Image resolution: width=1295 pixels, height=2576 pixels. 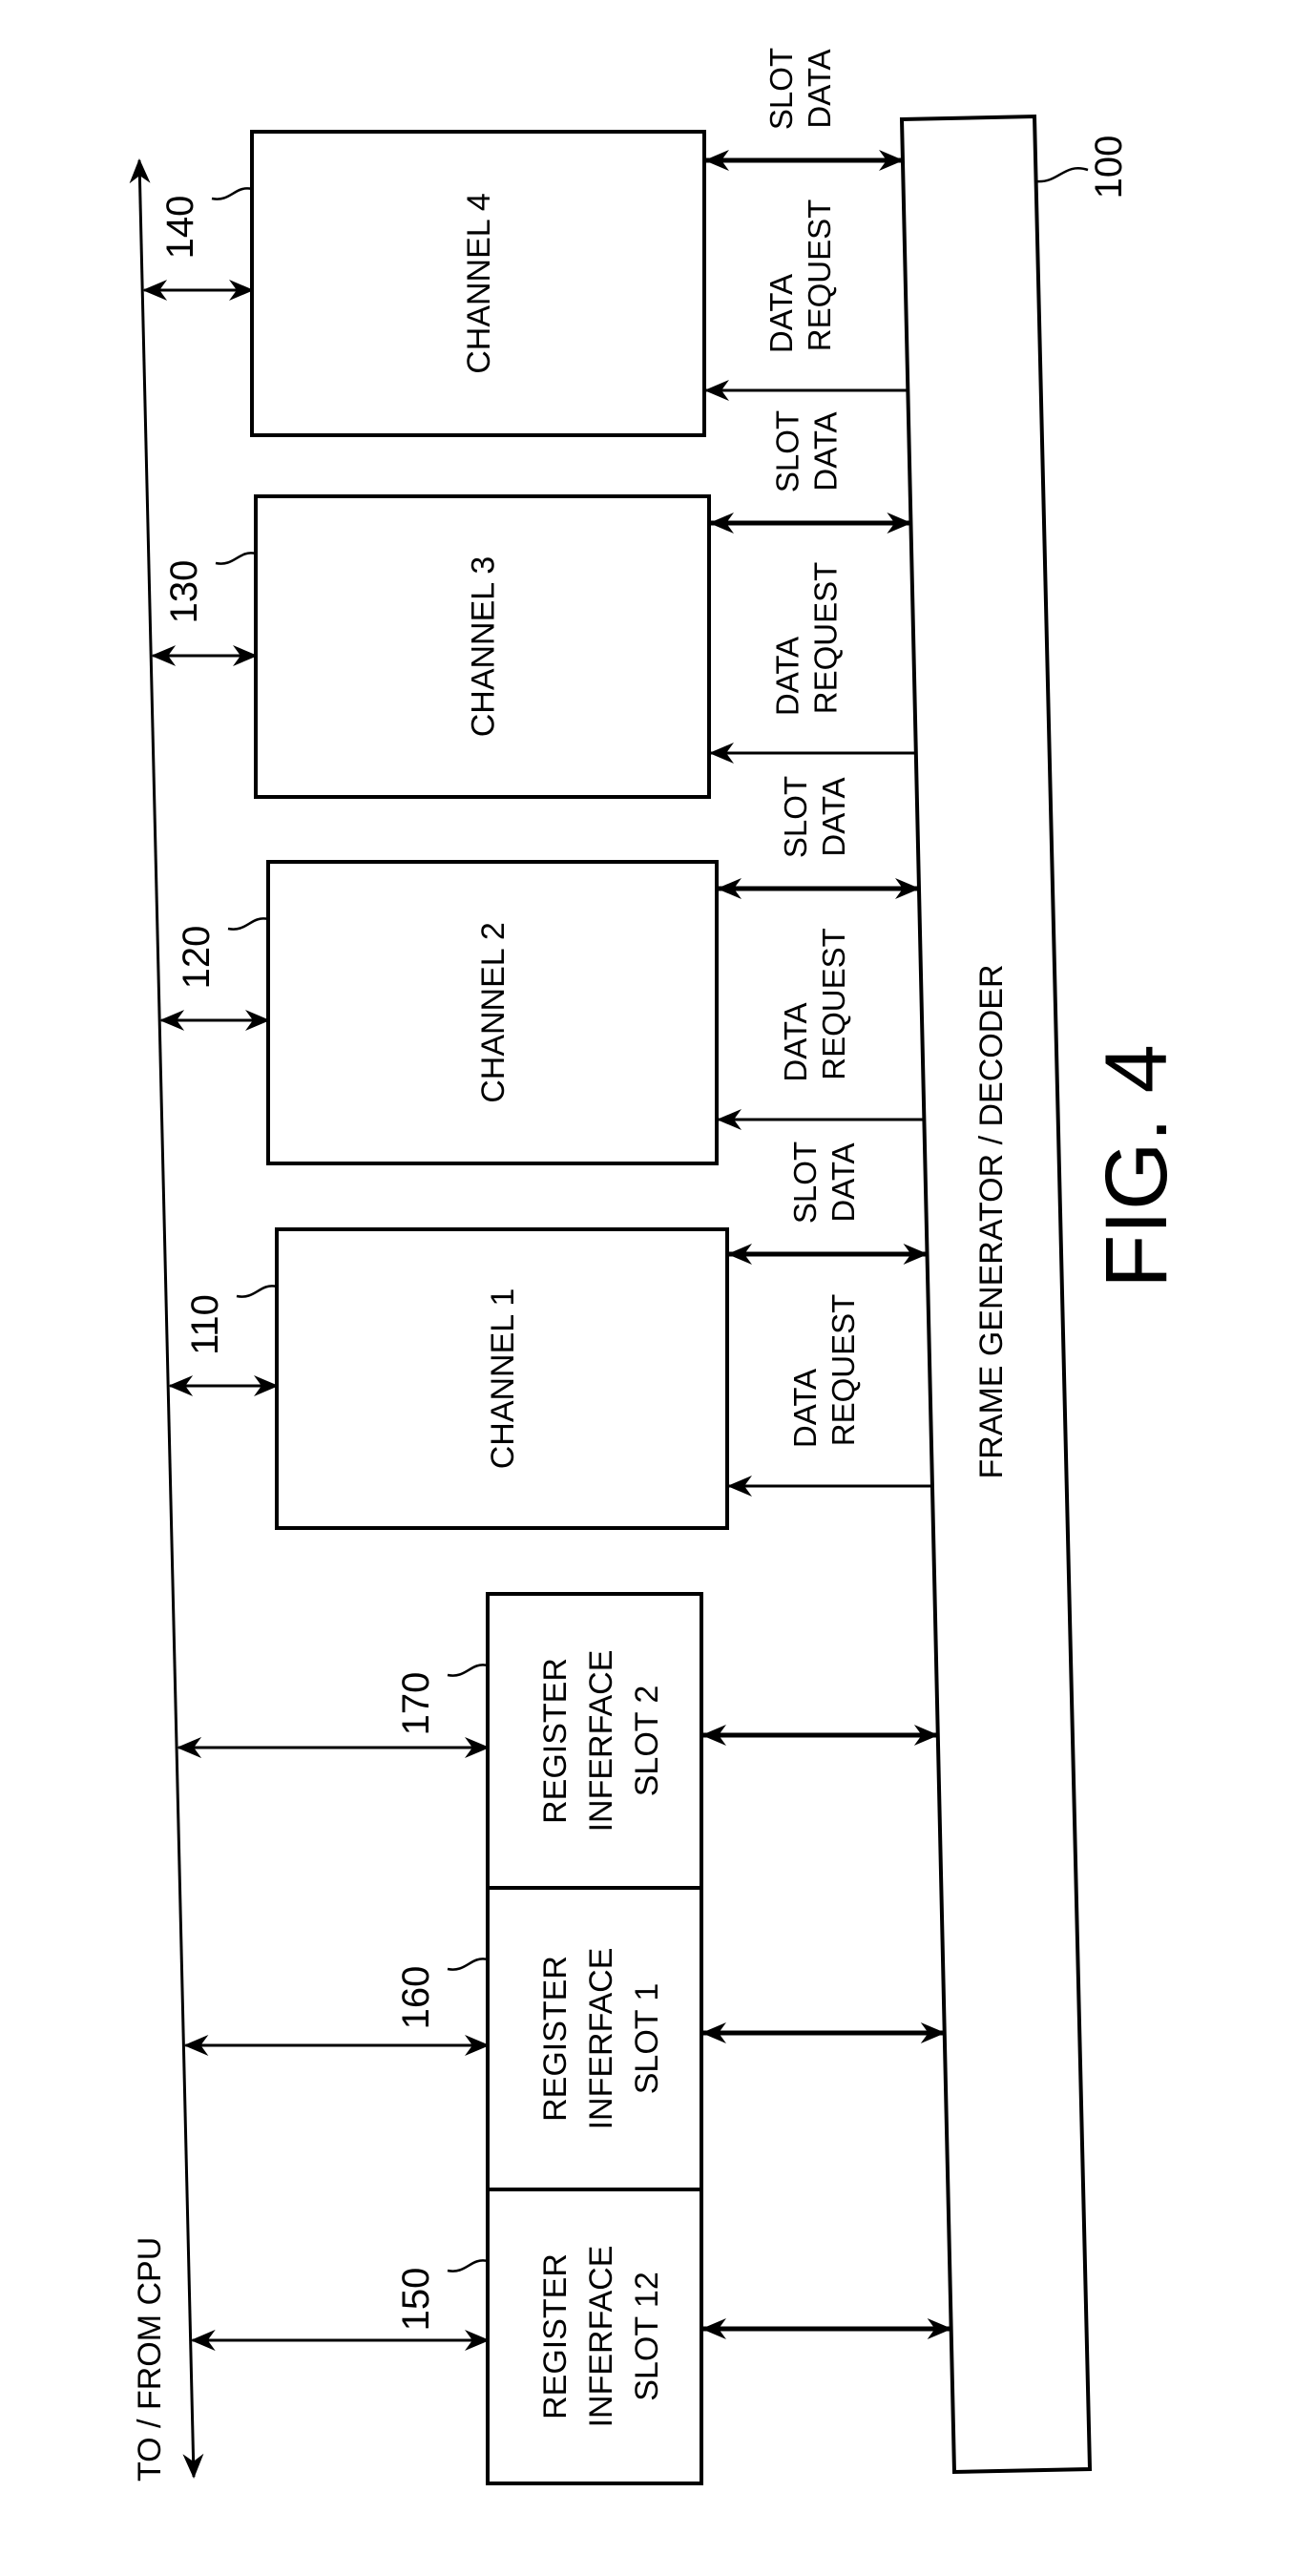 What do you see at coordinates (533, 604) in the screenshot?
I see `channel-block-3: CHANNEL 3130SLOT DATADATA REQUEST` at bounding box center [533, 604].